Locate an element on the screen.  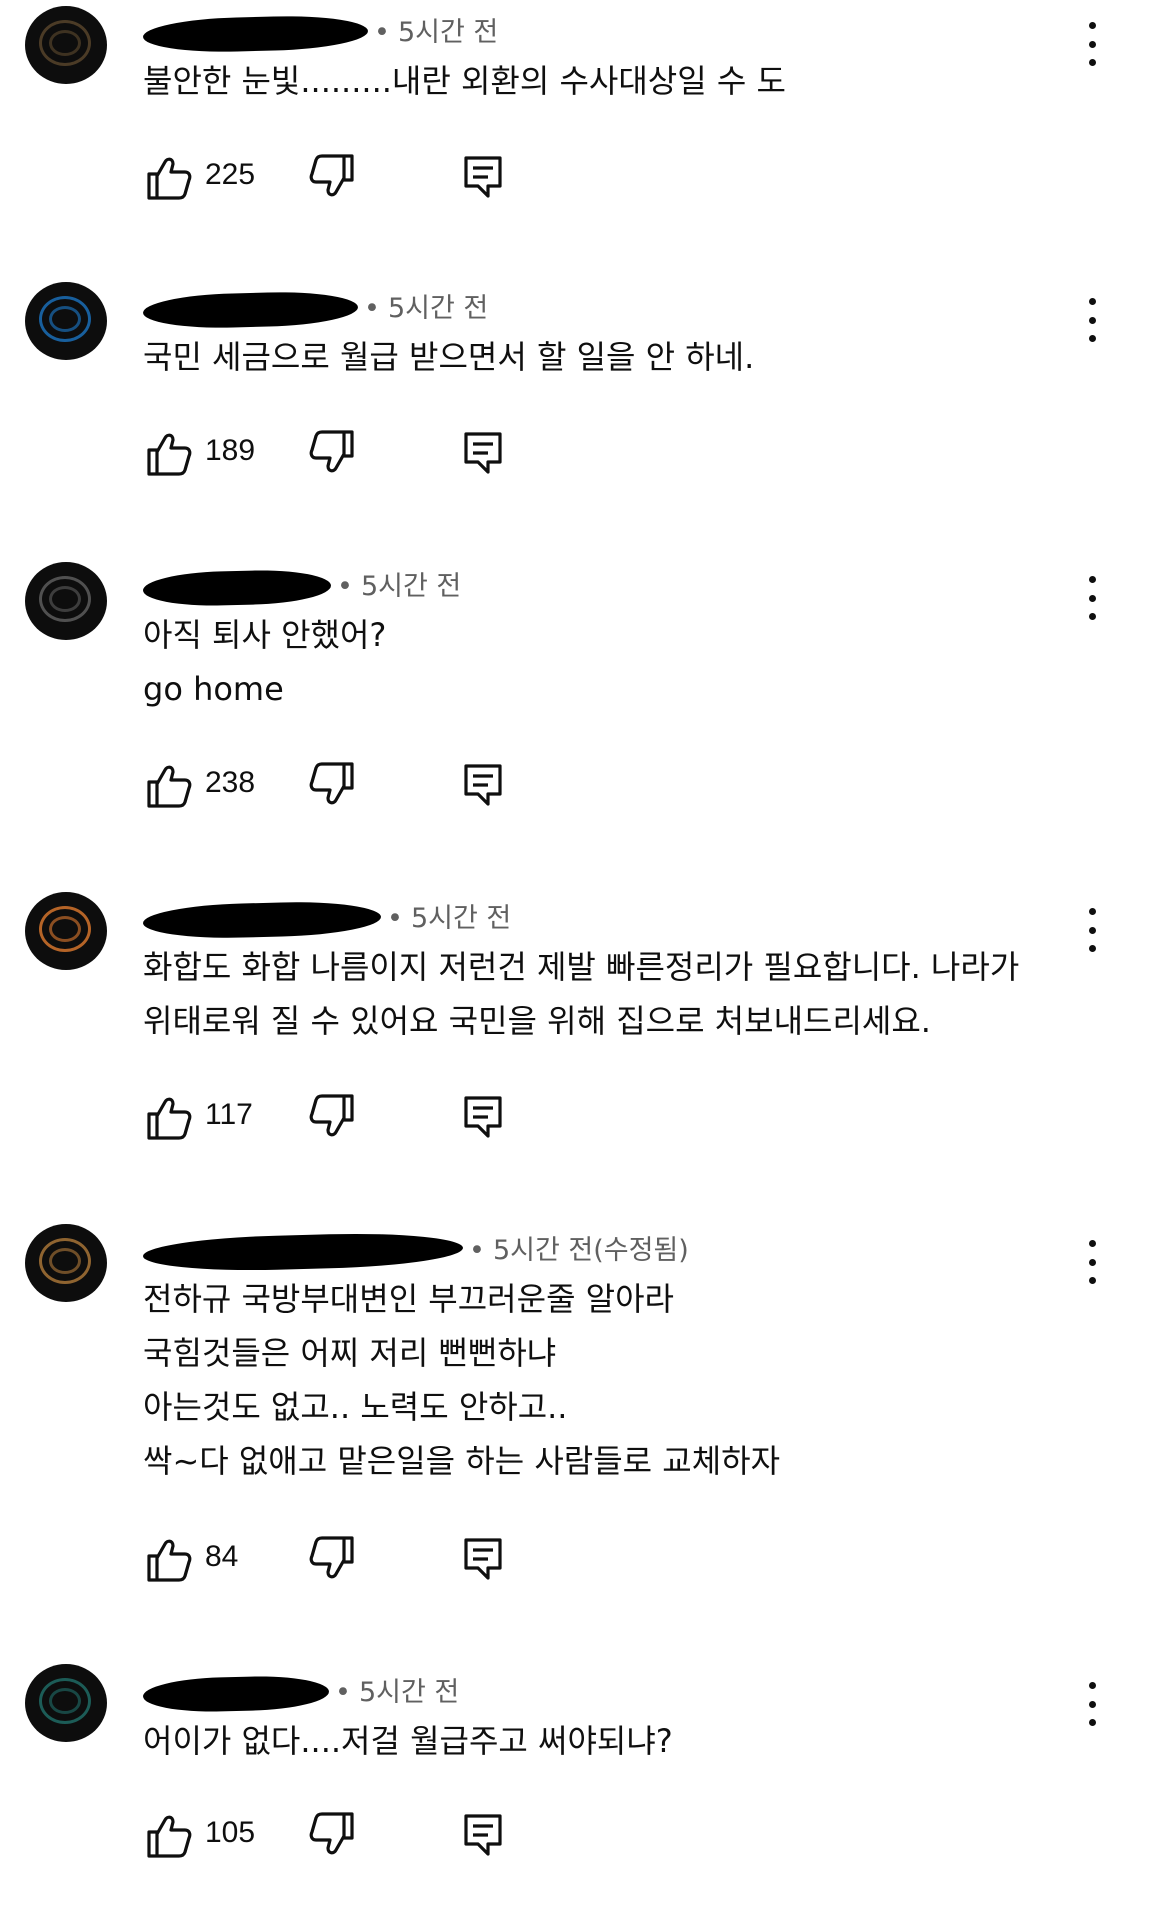
comment-line: 국민 세금으로 월급 받으면서 할 일을 안 하네. is located at coordinates (449, 357).